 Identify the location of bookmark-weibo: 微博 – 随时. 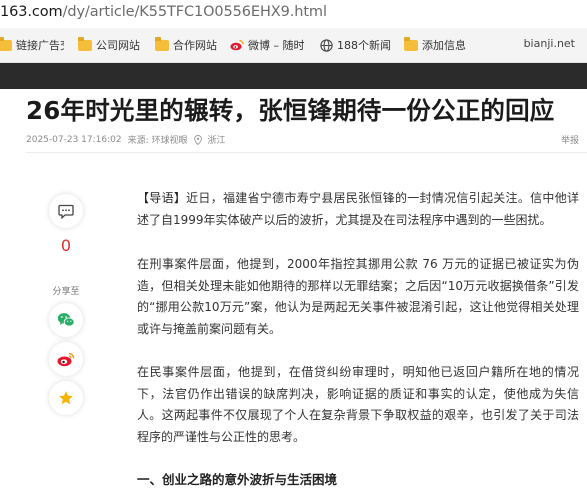
(269, 45).